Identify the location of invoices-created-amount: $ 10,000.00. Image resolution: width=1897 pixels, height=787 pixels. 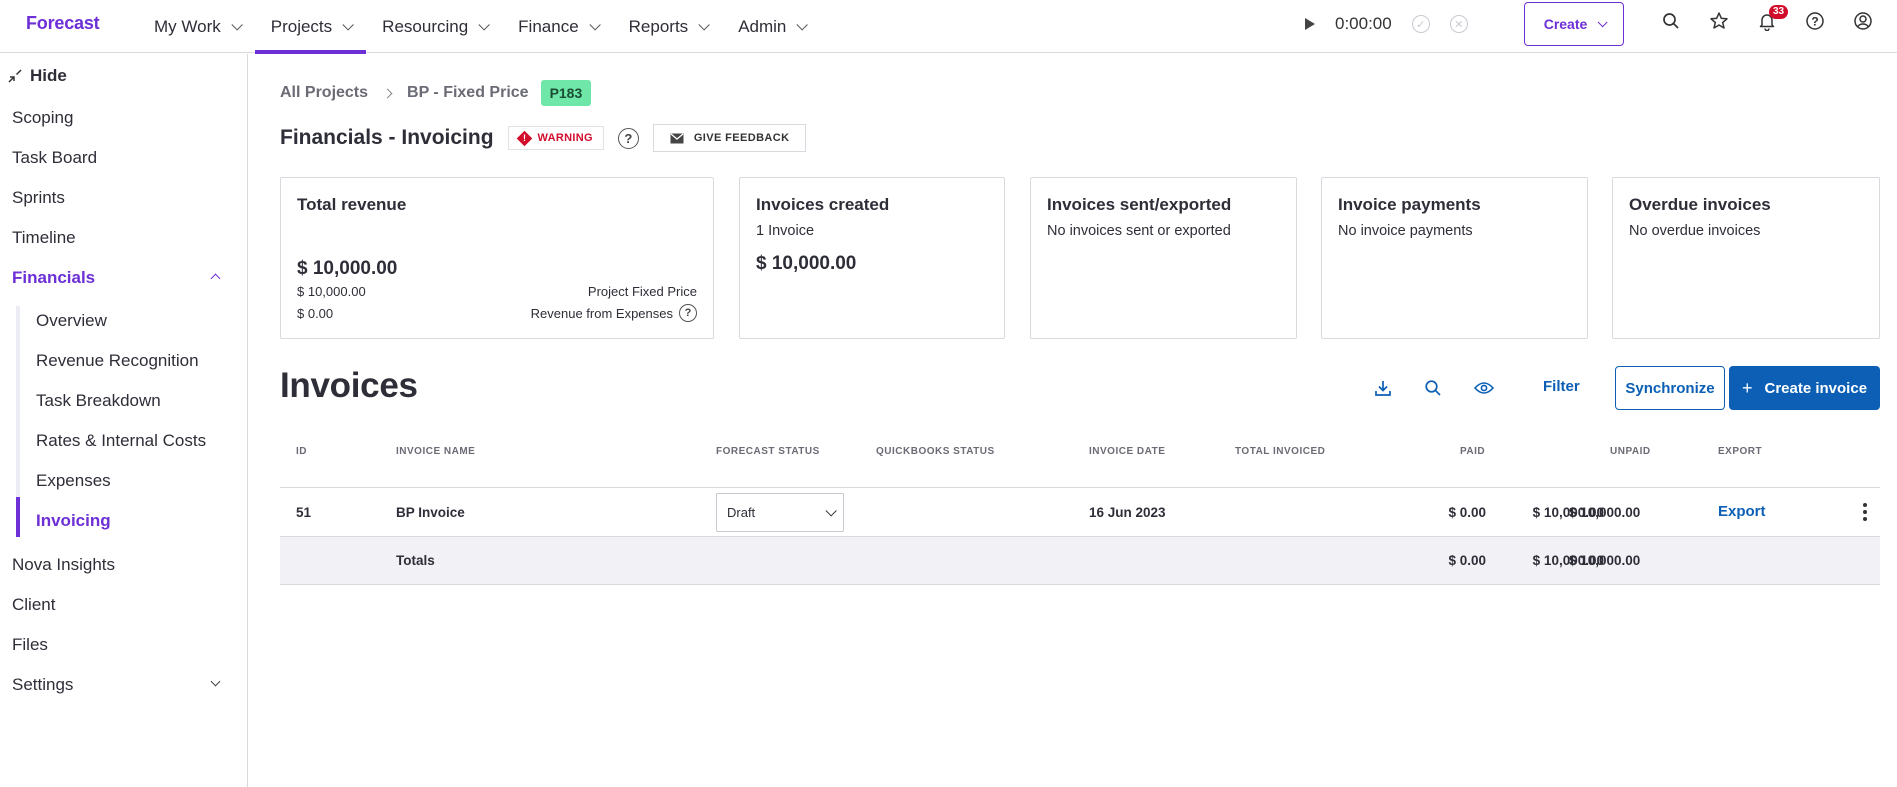
(806, 263).